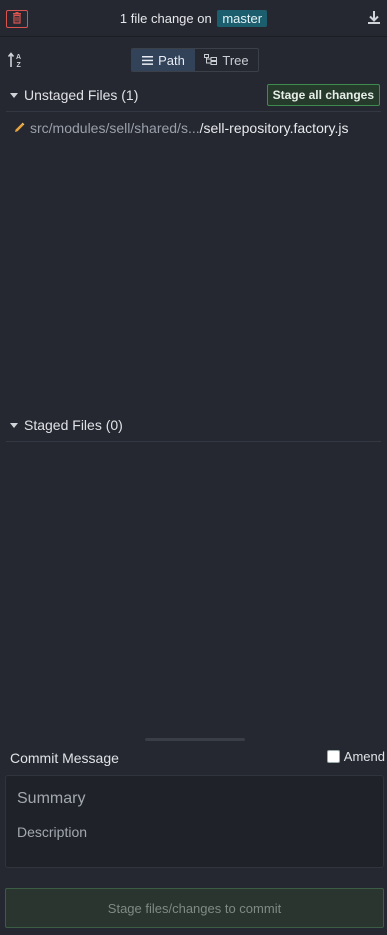  What do you see at coordinates (73, 425) in the screenshot?
I see `staged-title: Staged Files (0)` at bounding box center [73, 425].